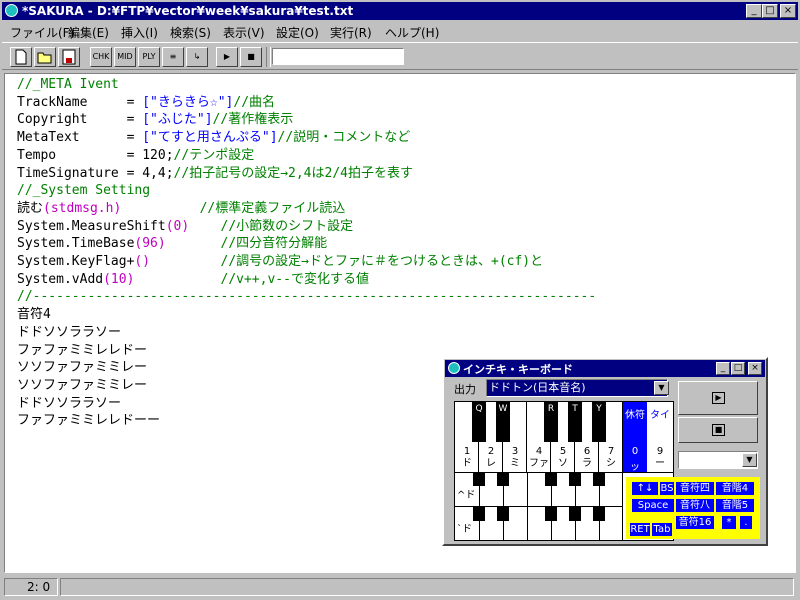 The width and height of the screenshot is (800, 600). I want to click on editor-line: Tempo = 120;//テンポ設定, so click(135, 156).